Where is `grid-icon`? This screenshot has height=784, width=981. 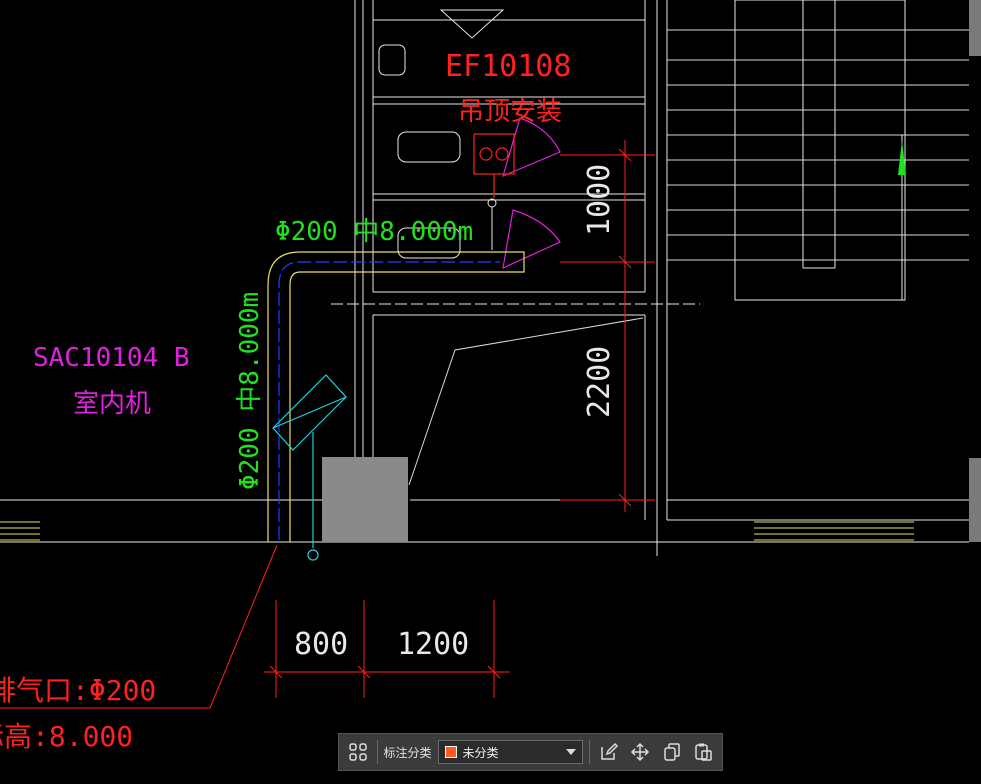
grid-icon is located at coordinates (358, 752).